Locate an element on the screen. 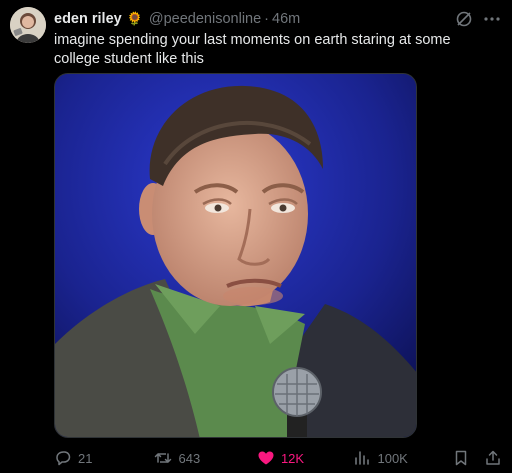 The width and height of the screenshot is (512, 473). author-handle: @peedenisonline is located at coordinates (205, 19).